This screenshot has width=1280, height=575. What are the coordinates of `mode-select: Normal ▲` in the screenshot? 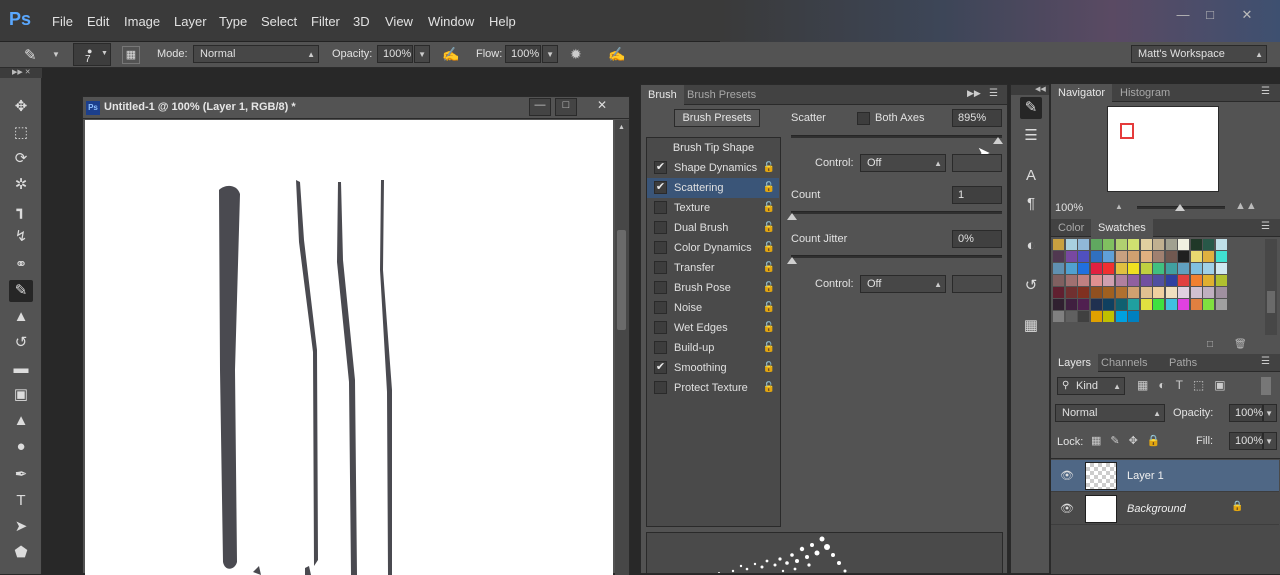 It's located at (256, 54).